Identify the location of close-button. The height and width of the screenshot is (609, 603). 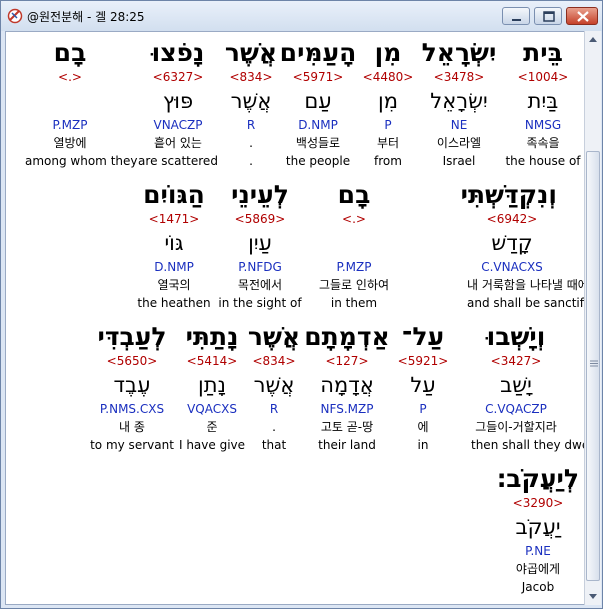
(582, 16).